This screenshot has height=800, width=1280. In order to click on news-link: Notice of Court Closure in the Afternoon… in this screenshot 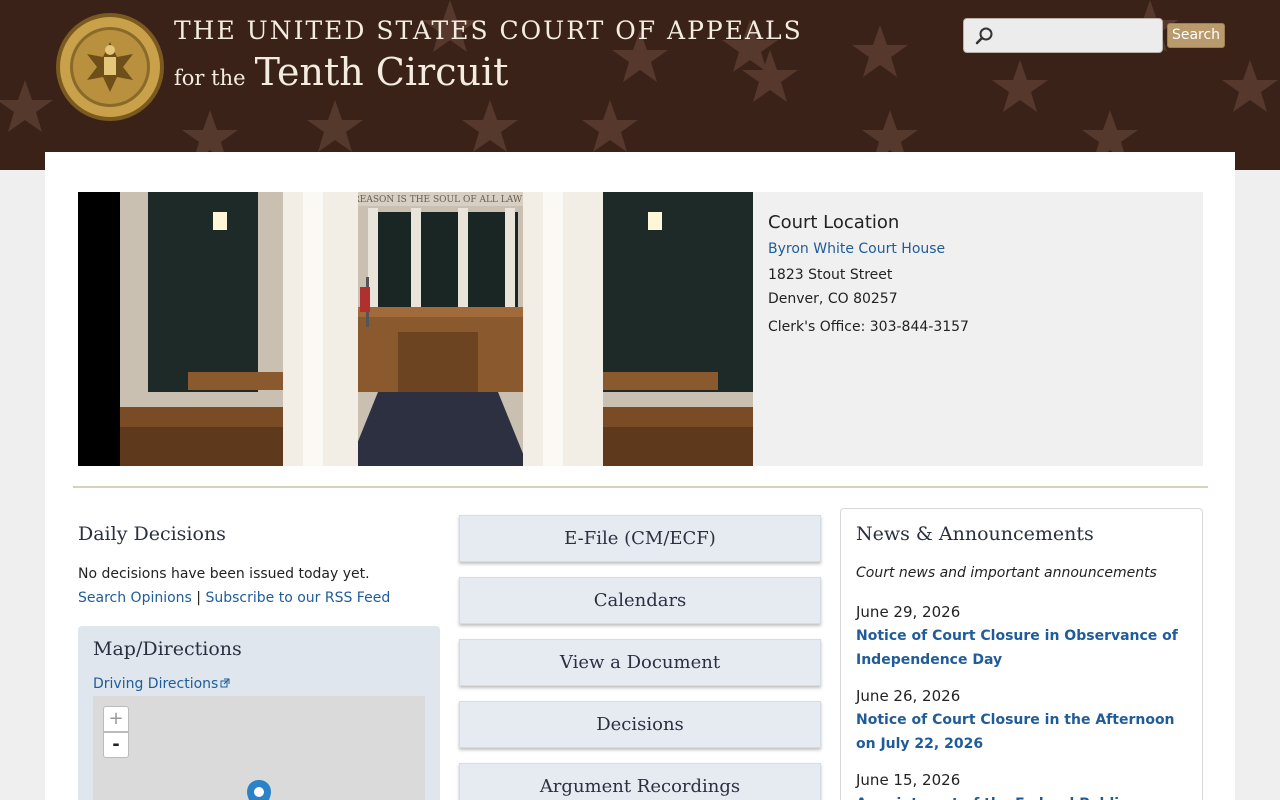, I will do `click(1021, 732)`.